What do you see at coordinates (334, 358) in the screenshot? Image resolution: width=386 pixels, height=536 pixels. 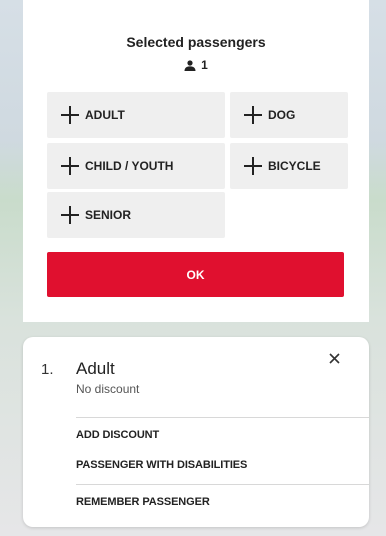 I see `close-icon` at bounding box center [334, 358].